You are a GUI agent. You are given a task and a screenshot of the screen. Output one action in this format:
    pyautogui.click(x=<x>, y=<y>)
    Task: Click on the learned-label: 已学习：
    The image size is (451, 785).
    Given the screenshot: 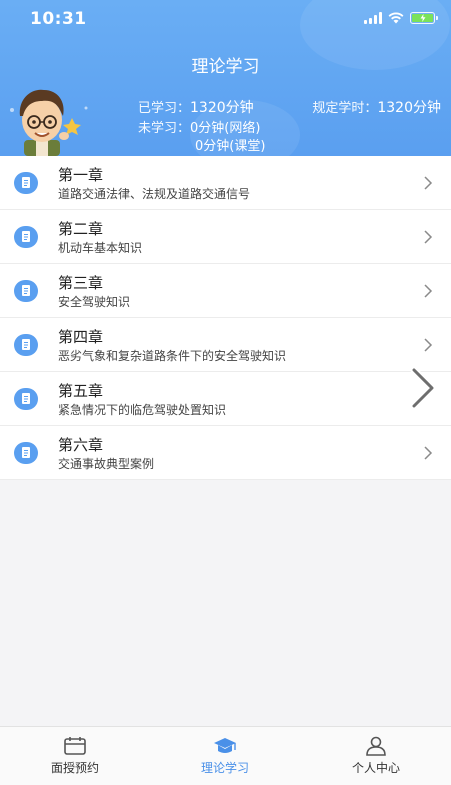 What is the action you would take?
    pyautogui.click(x=164, y=108)
    